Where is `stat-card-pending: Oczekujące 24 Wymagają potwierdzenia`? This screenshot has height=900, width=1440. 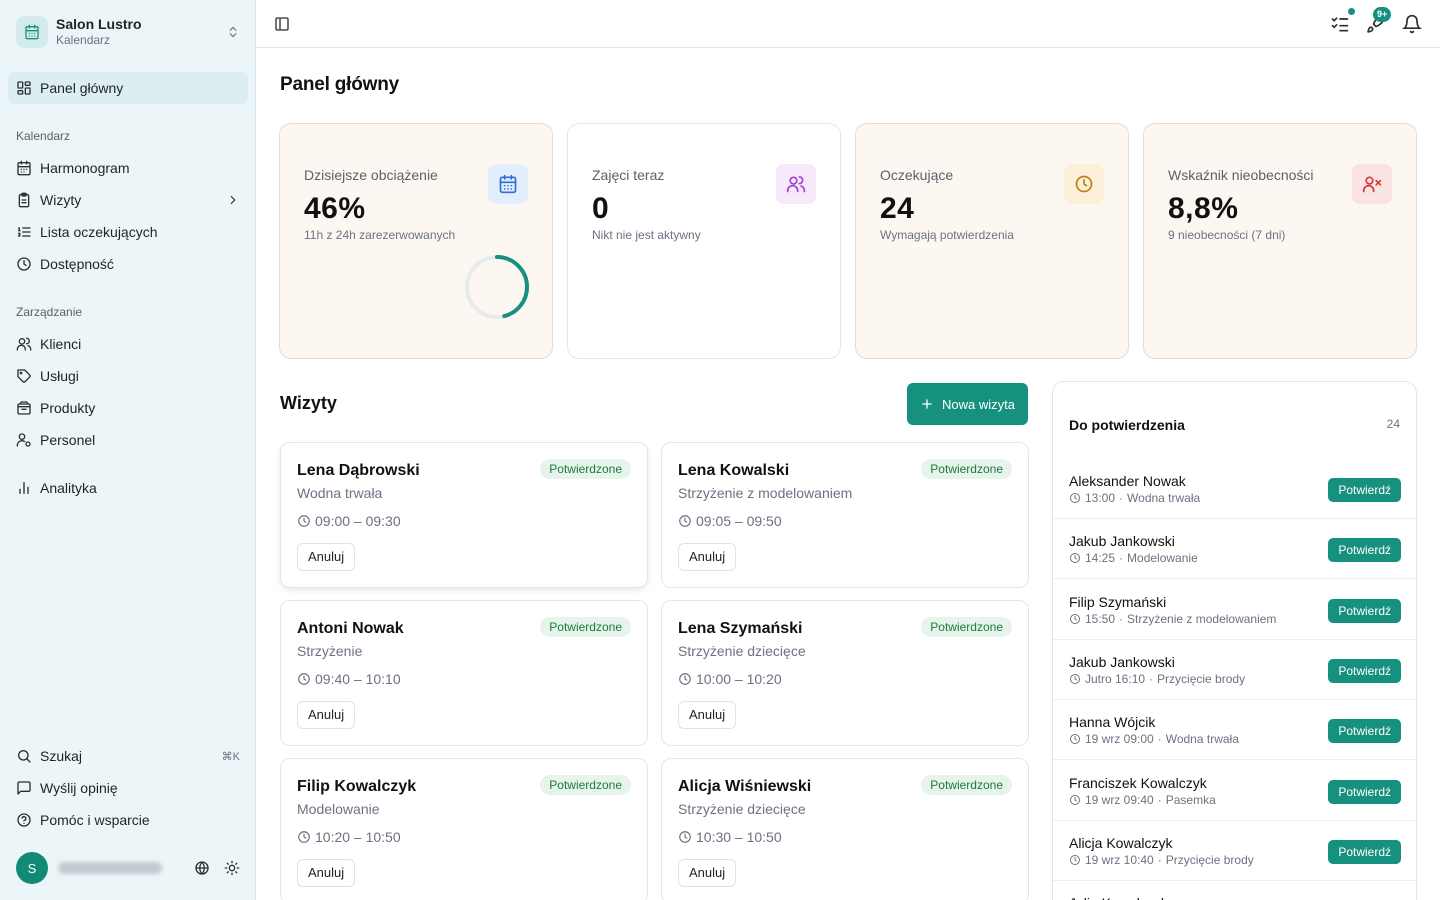 stat-card-pending: Oczekujące 24 Wymagają potwierdzenia is located at coordinates (992, 241).